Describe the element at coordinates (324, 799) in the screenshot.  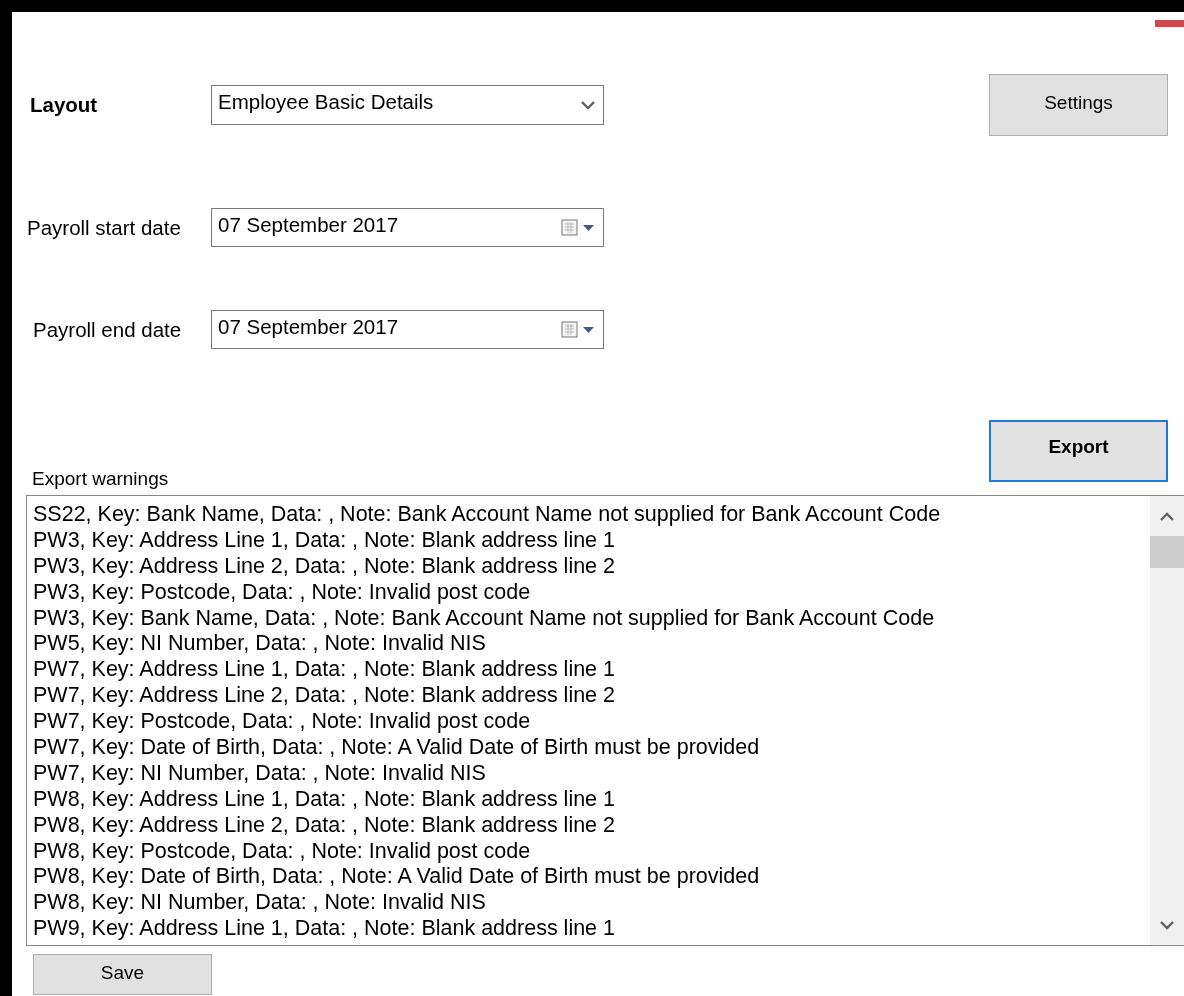
I see `warning-line: PW8, Key: Address Line 1, Data: , Note: Blank address line 1` at that location.